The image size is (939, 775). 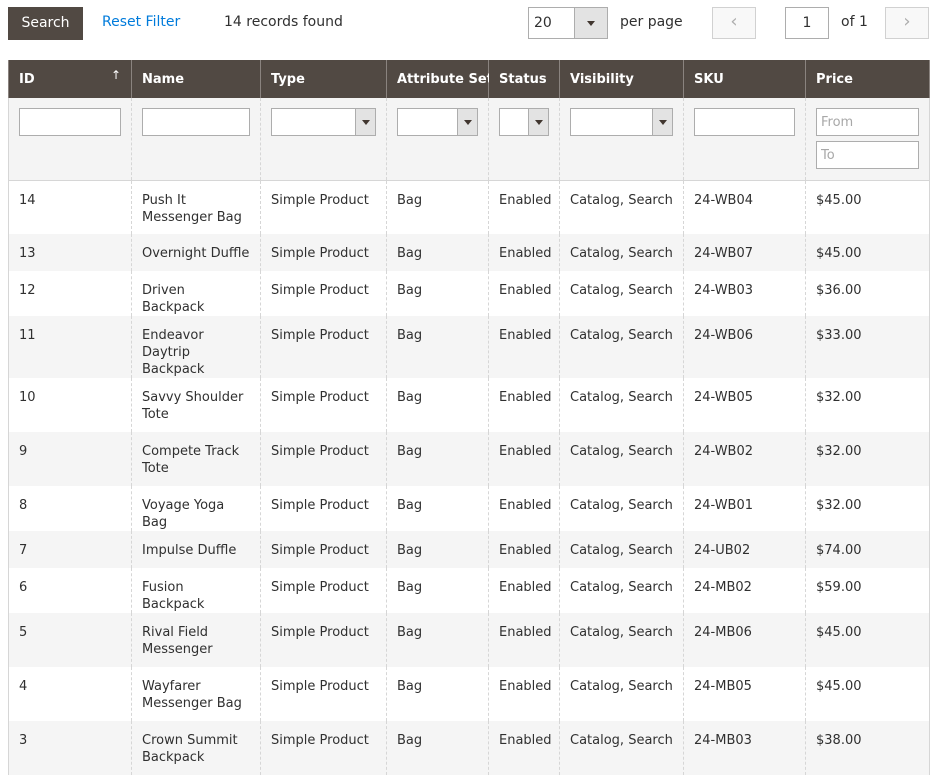 What do you see at coordinates (196, 640) in the screenshot?
I see `cell-name: Rival Field Messenger` at bounding box center [196, 640].